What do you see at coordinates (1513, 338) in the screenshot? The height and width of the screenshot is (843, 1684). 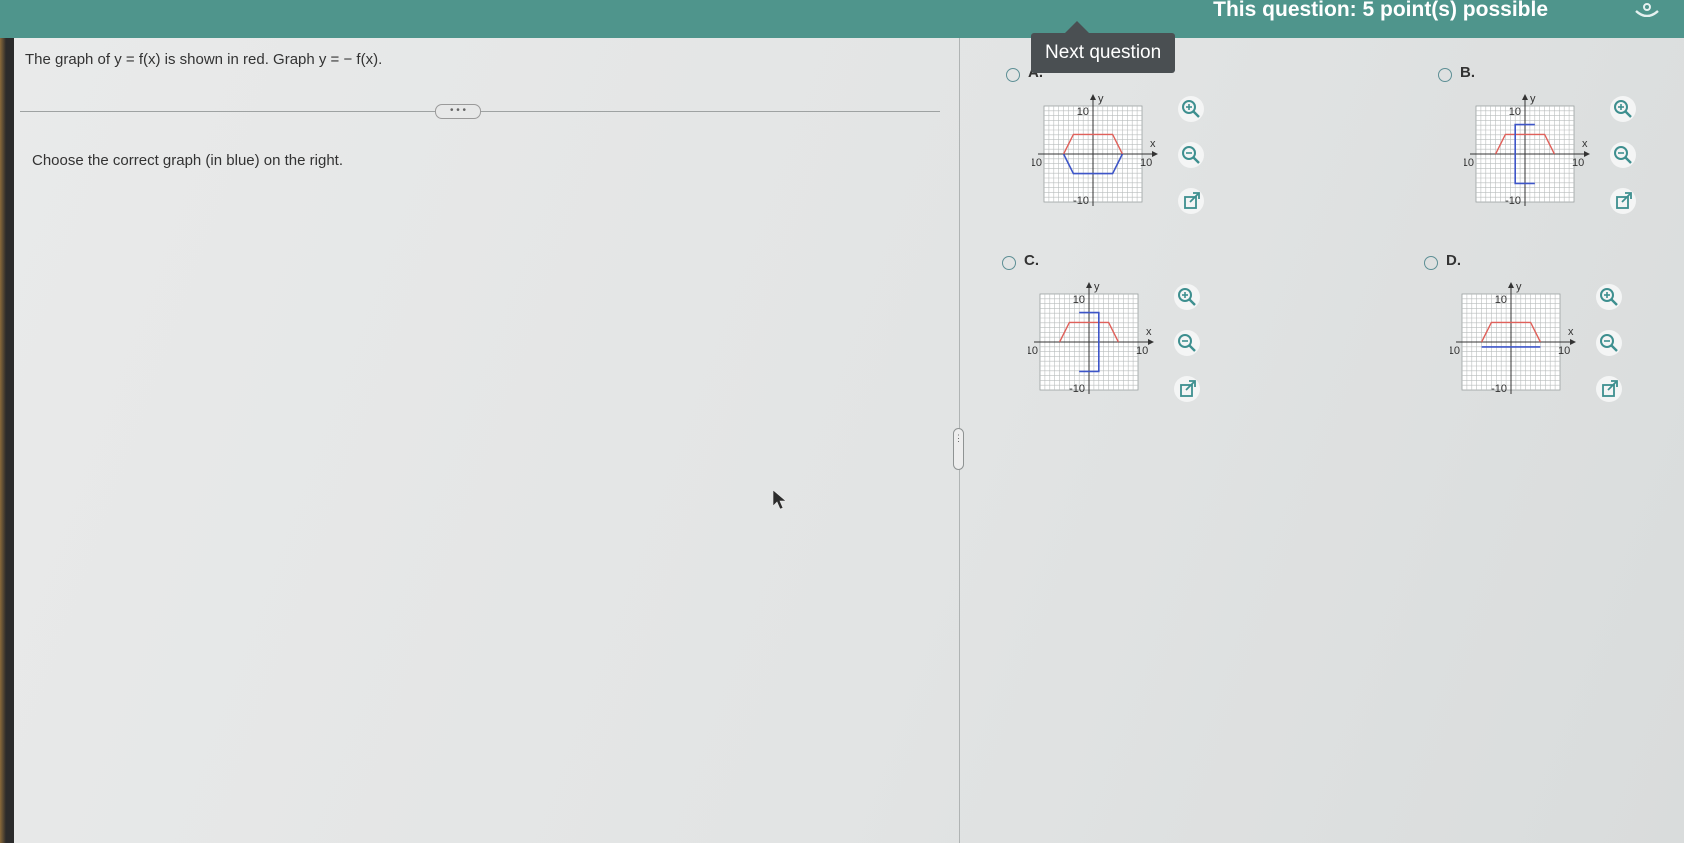 I see `option-d-graph: y x 10 -10 10 -10` at bounding box center [1513, 338].